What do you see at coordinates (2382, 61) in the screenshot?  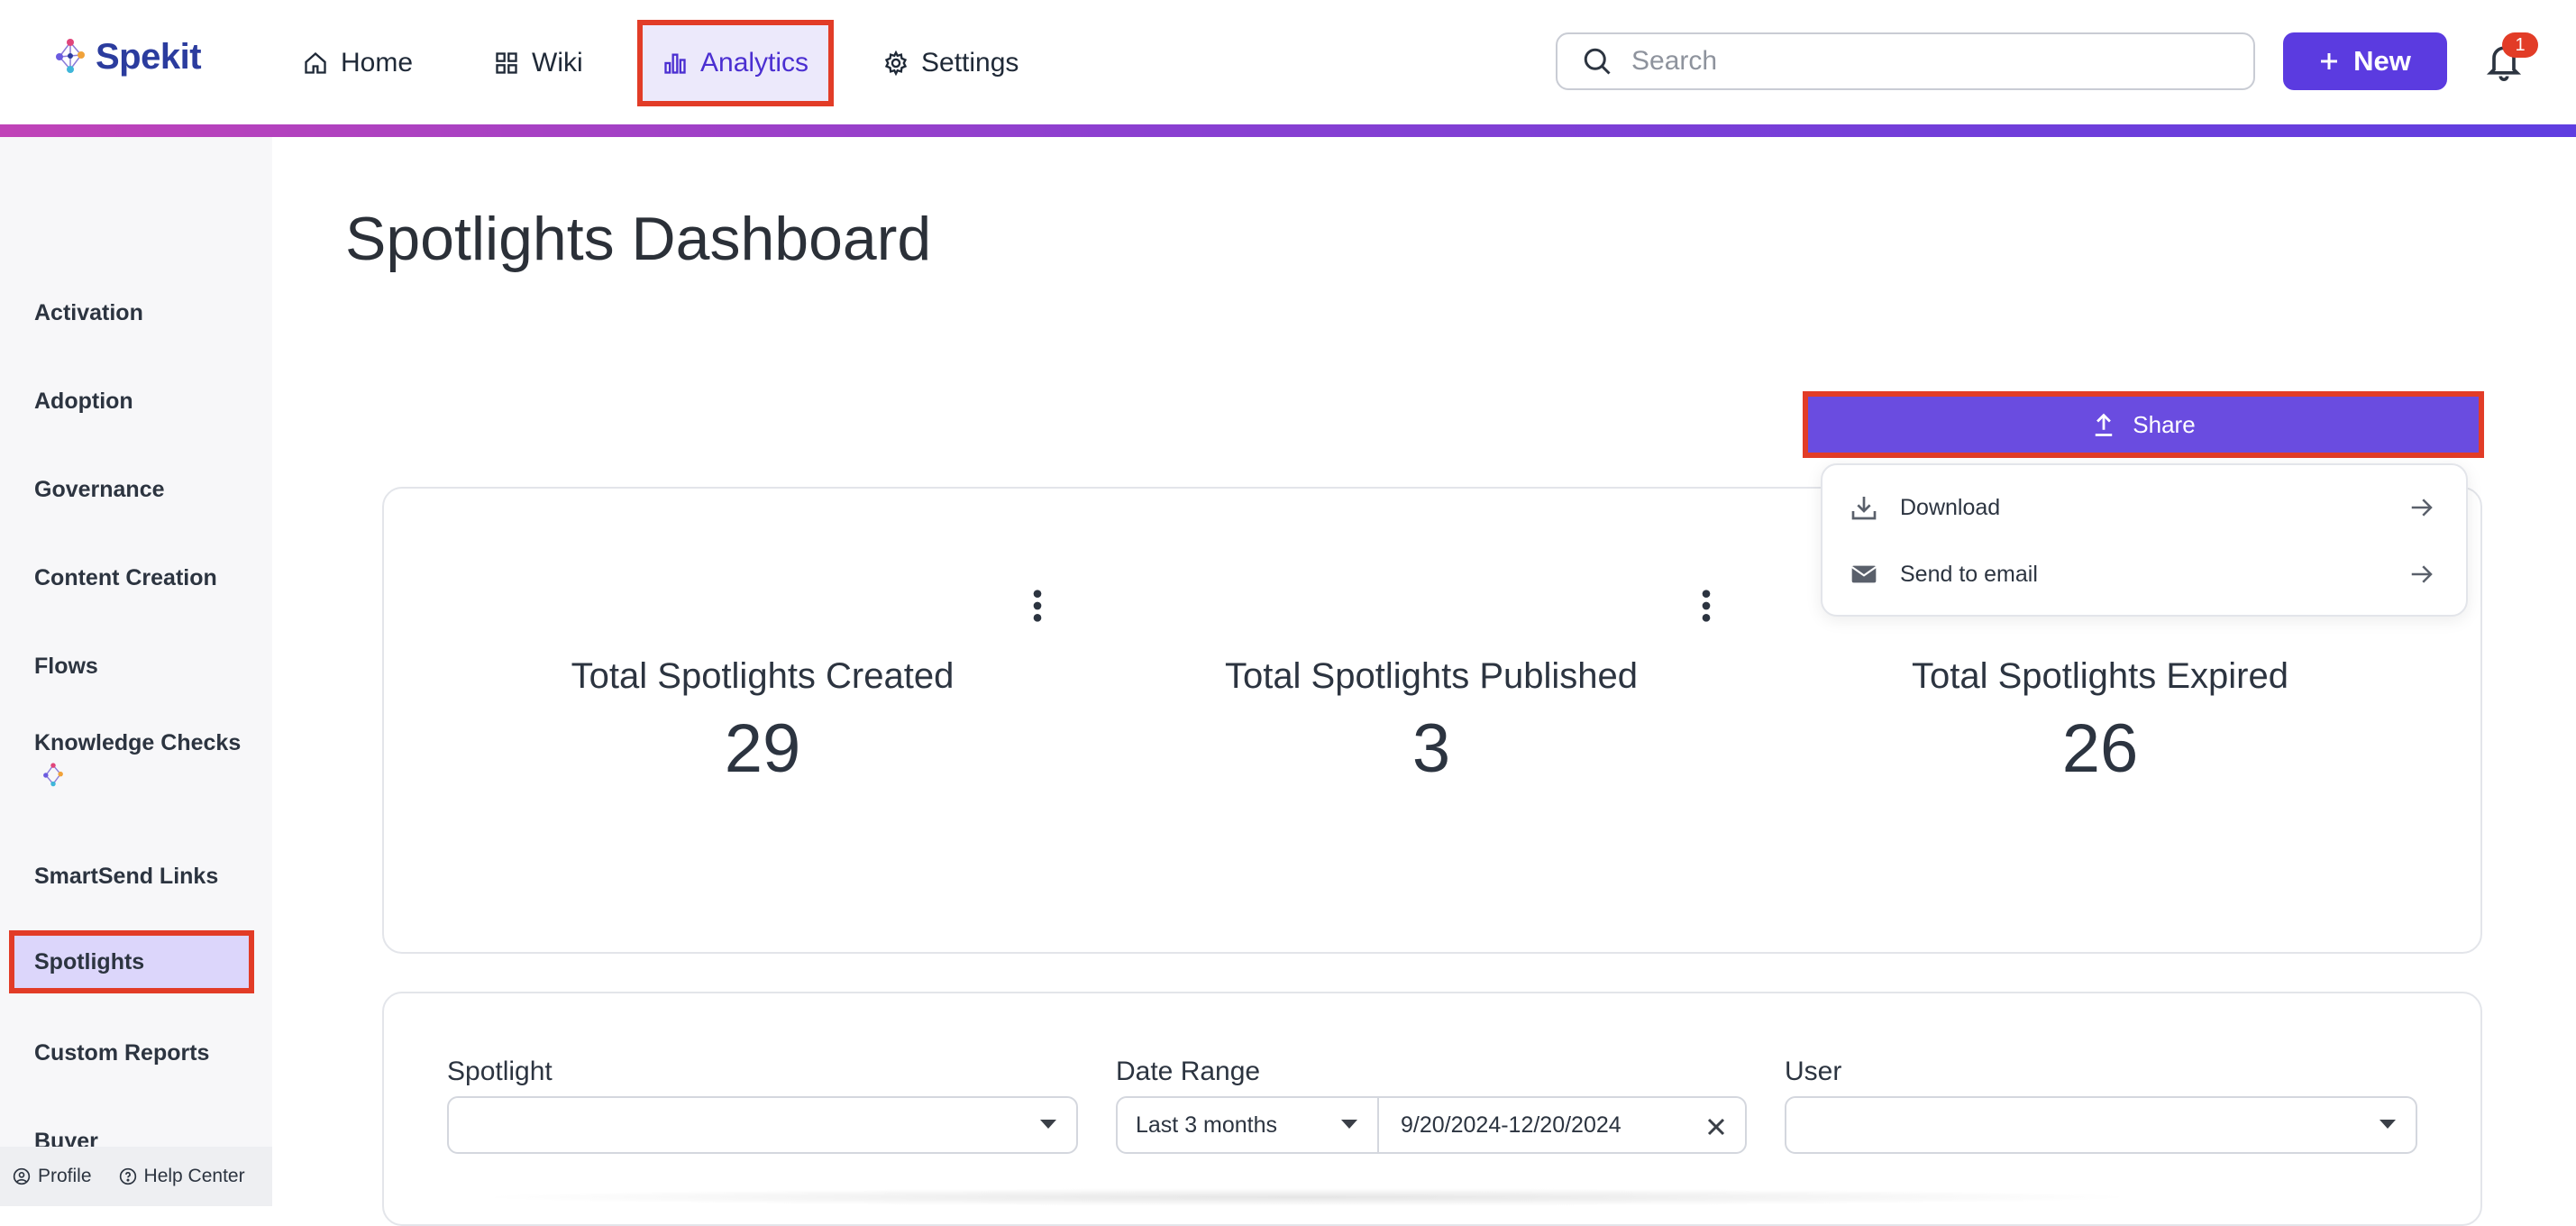 I see `new-button-label: New` at bounding box center [2382, 61].